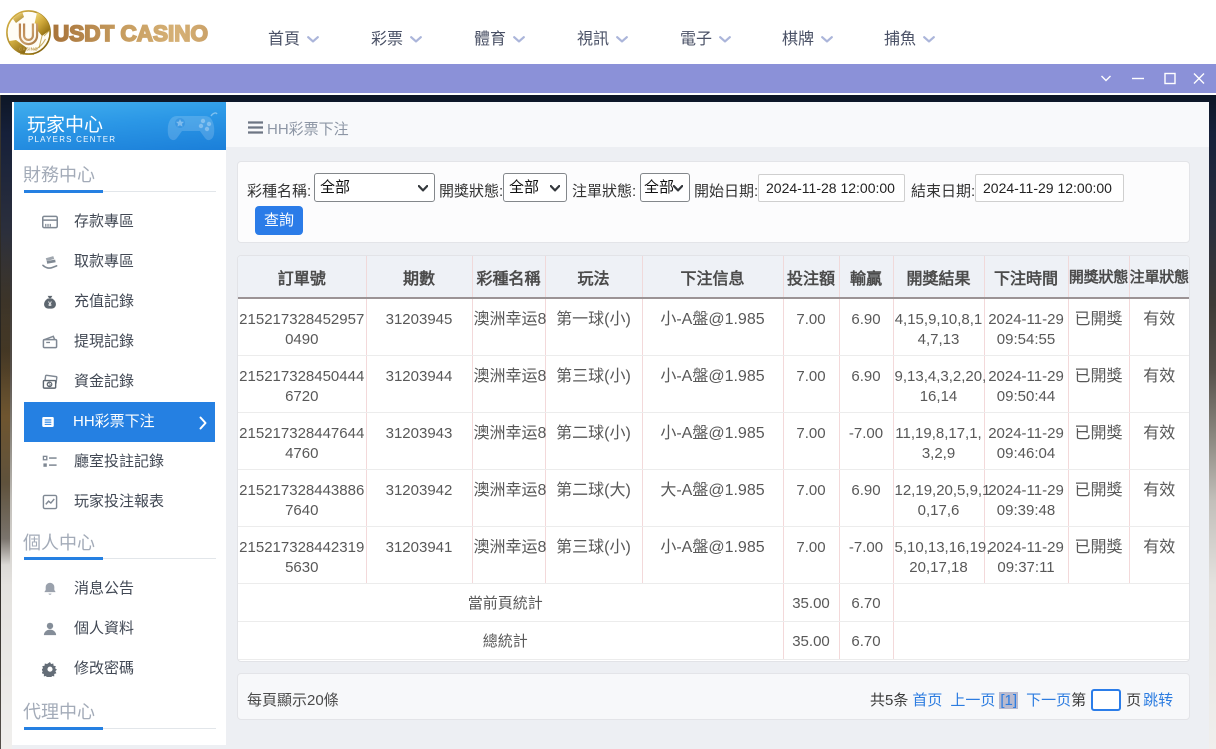 This screenshot has height=749, width=1216. I want to click on svg-text: USDT CASINO, so click(130, 33).